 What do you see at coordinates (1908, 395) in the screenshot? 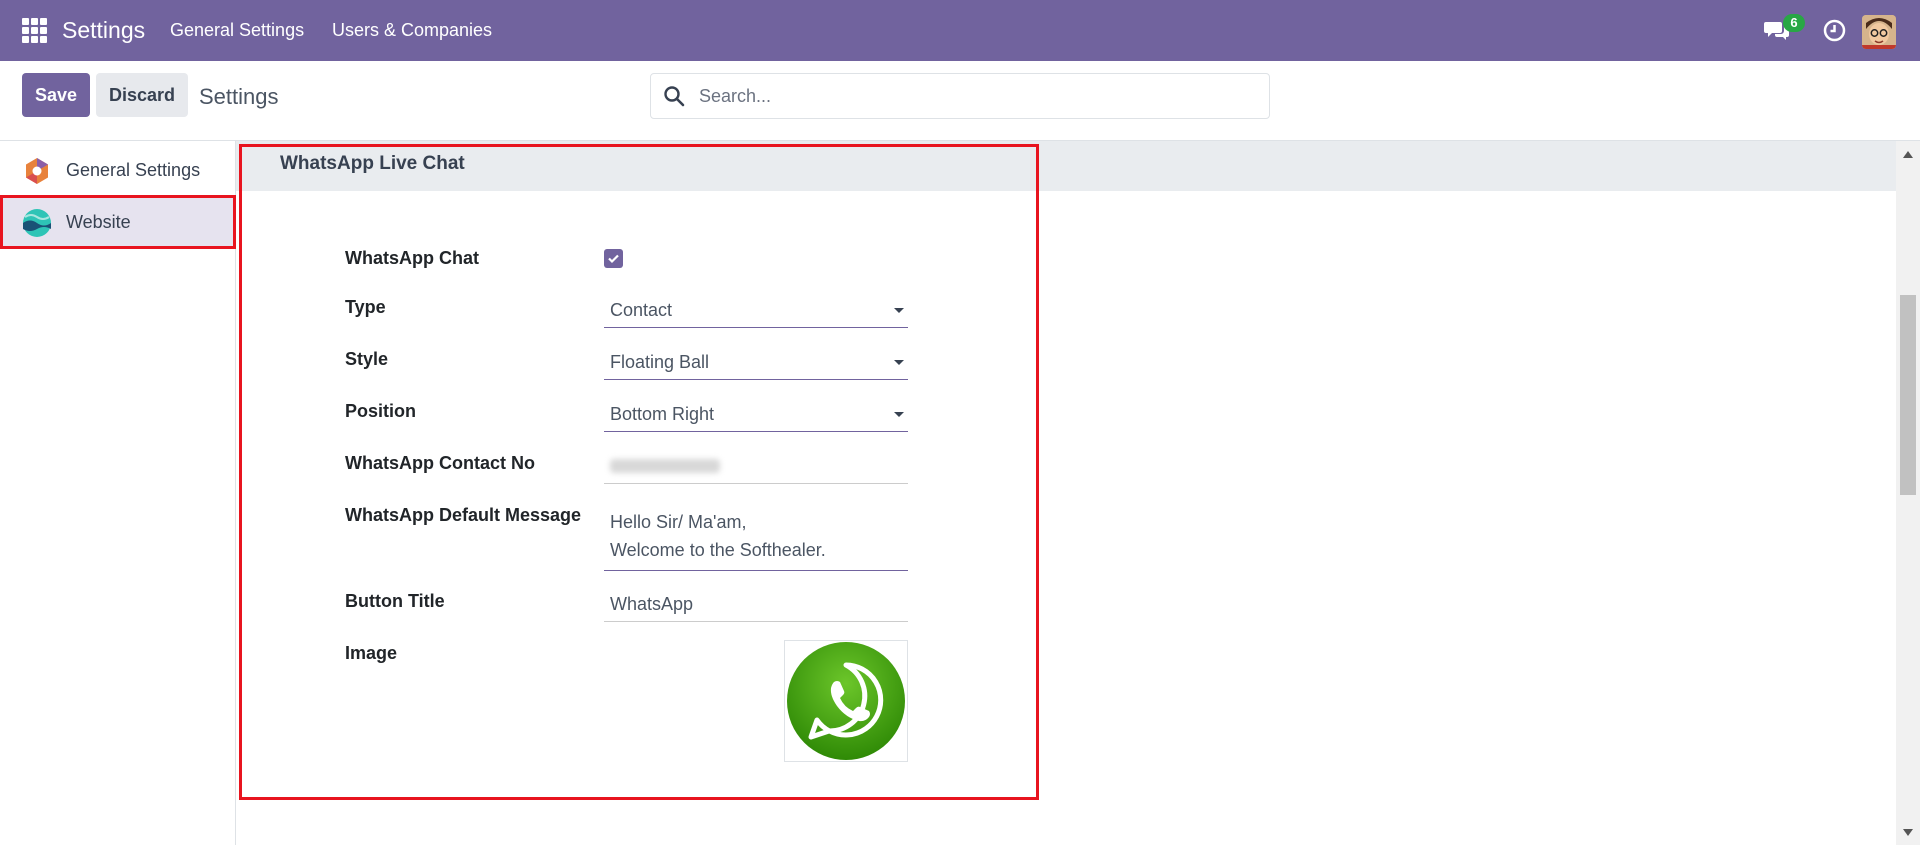
I see `scroll-thumb` at bounding box center [1908, 395].